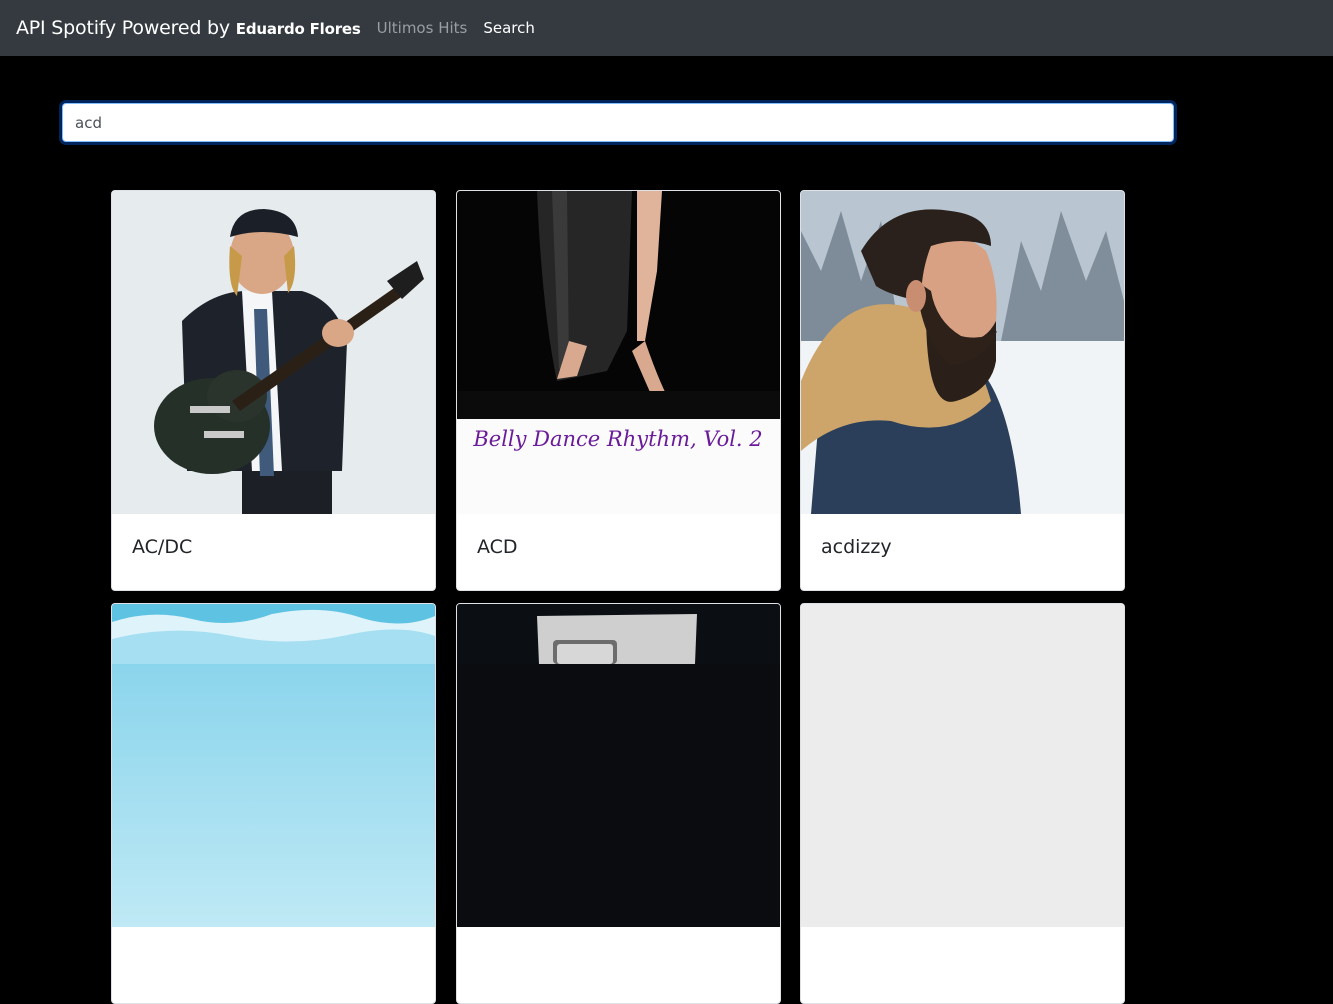 The width and height of the screenshot is (1333, 1004). I want to click on brand: API Spotify Powered by Eduardo Flores, so click(188, 28).